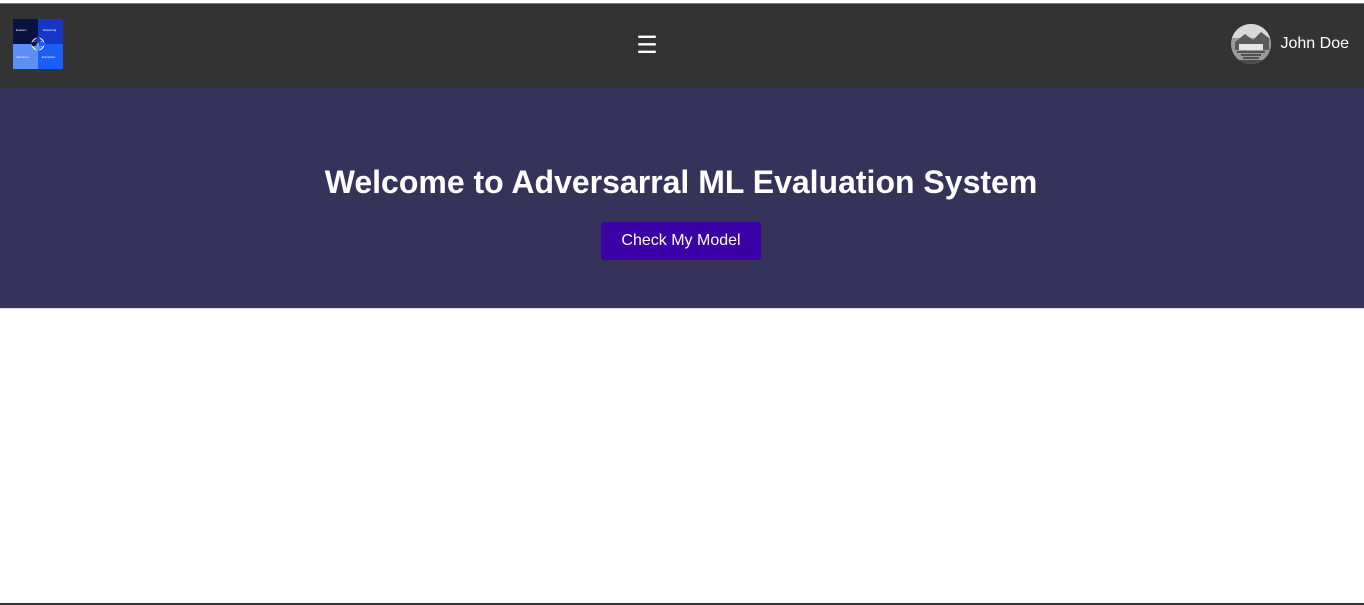 Image resolution: width=1364 pixels, height=605 pixels. What do you see at coordinates (682, 46) in the screenshot?
I see `navbar: Evasion Poisoning Inference Extraction ☰` at bounding box center [682, 46].